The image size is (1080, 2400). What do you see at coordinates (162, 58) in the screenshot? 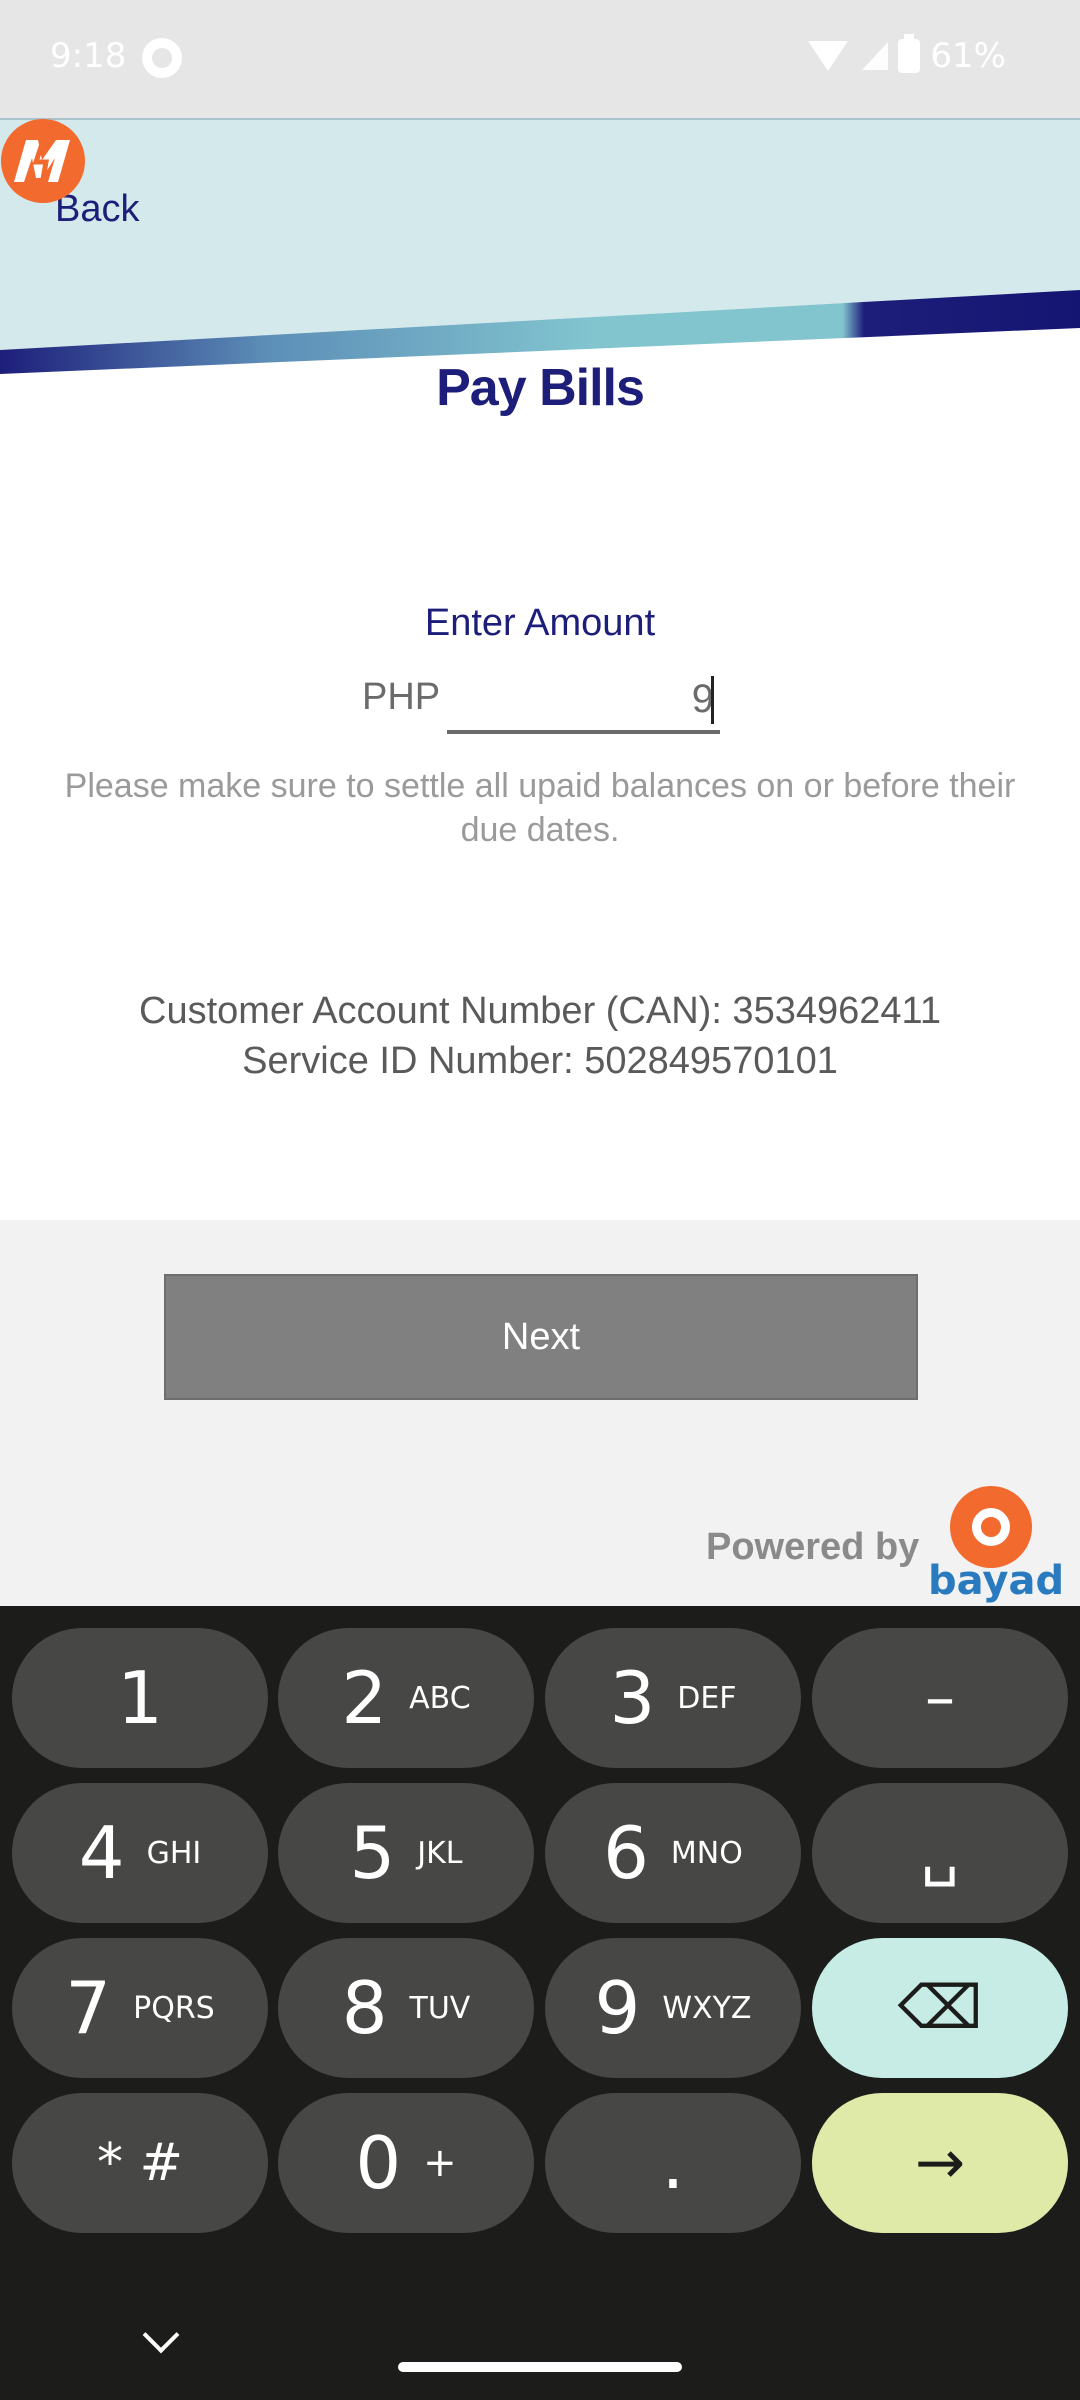
I see `sync-icon` at bounding box center [162, 58].